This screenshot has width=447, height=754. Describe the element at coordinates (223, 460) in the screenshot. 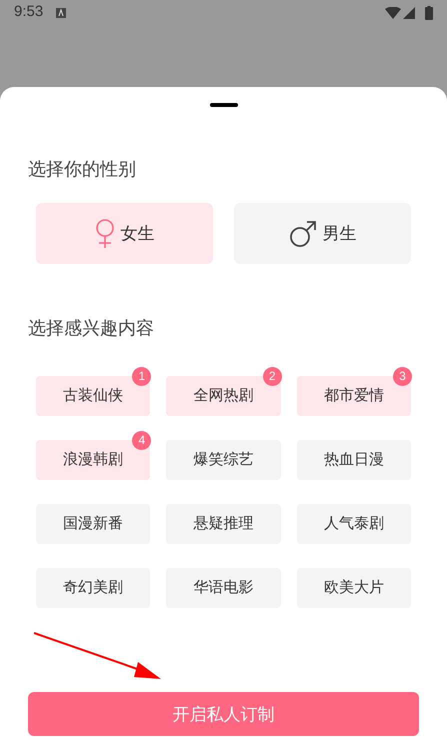

I see `interest-tag: 爆笑综艺` at that location.